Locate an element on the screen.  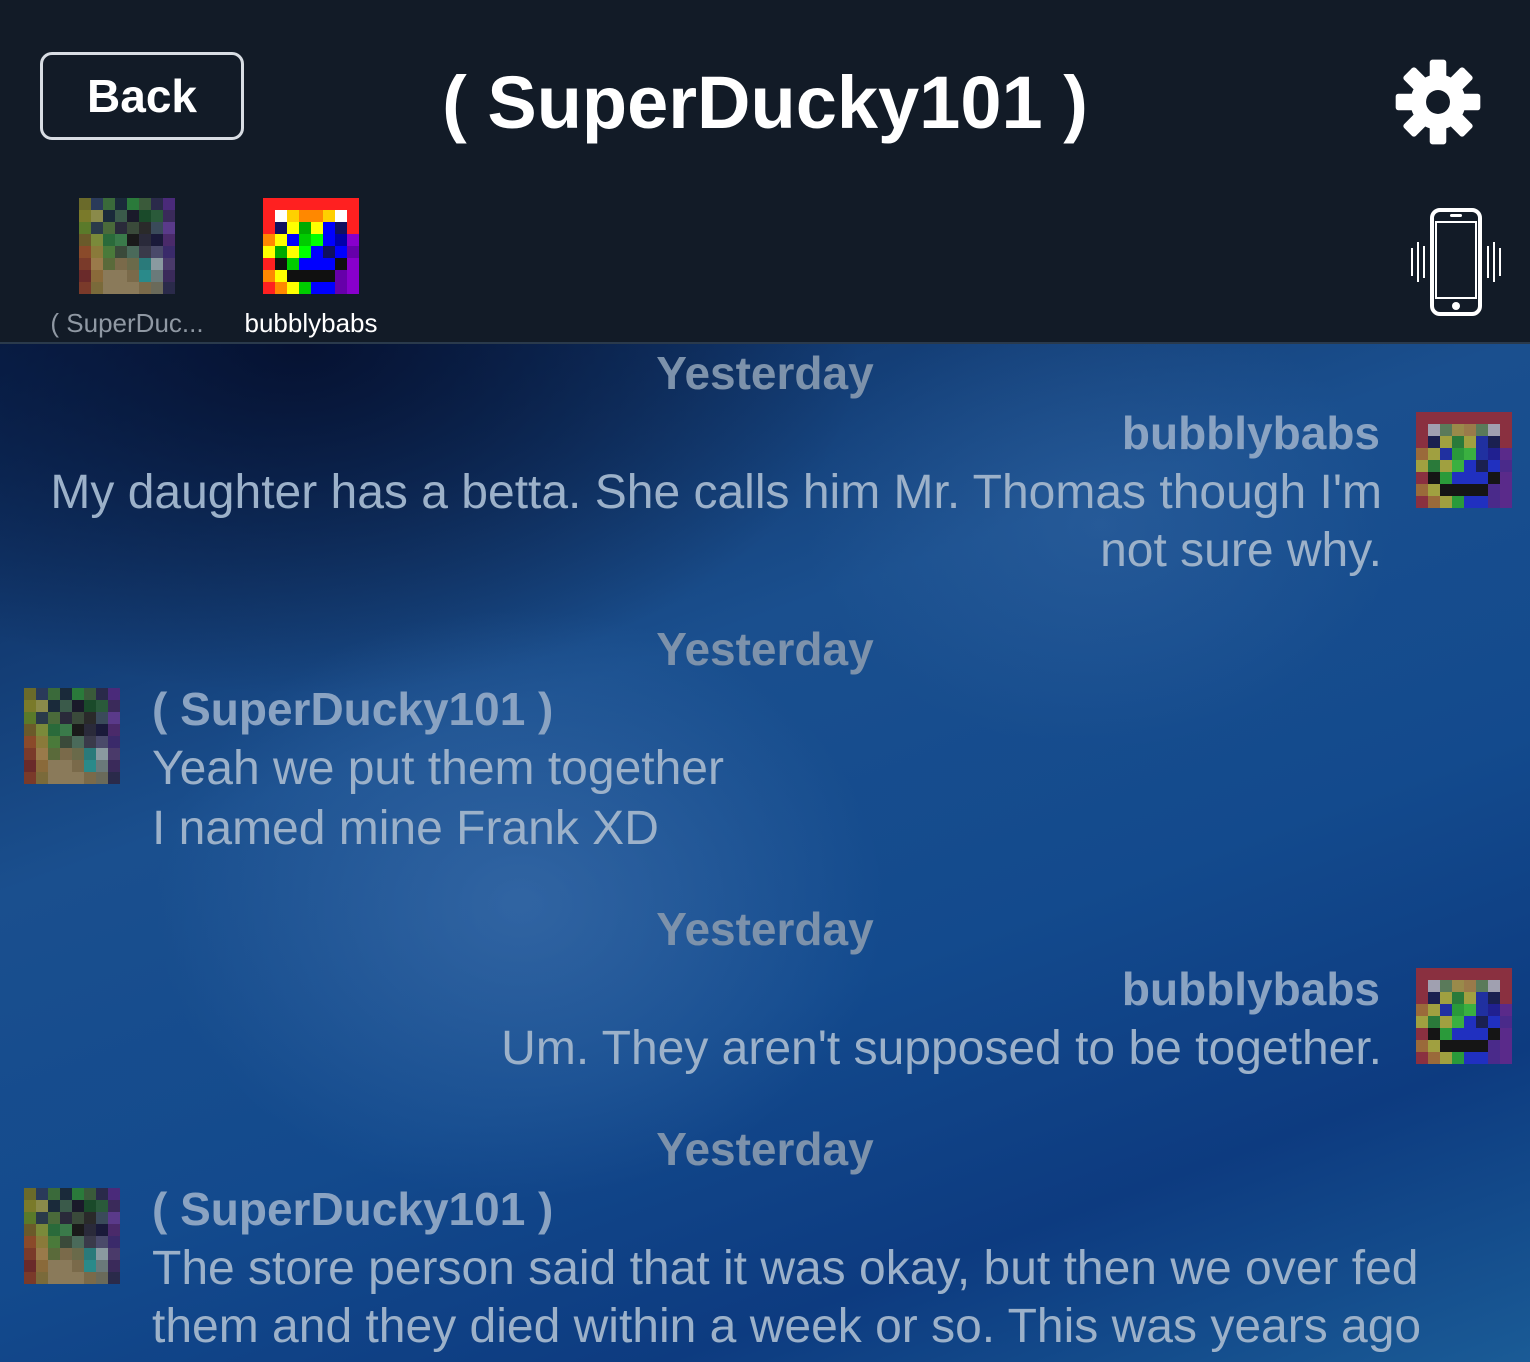
participant-name: bubblybabs is located at coordinates (311, 323).